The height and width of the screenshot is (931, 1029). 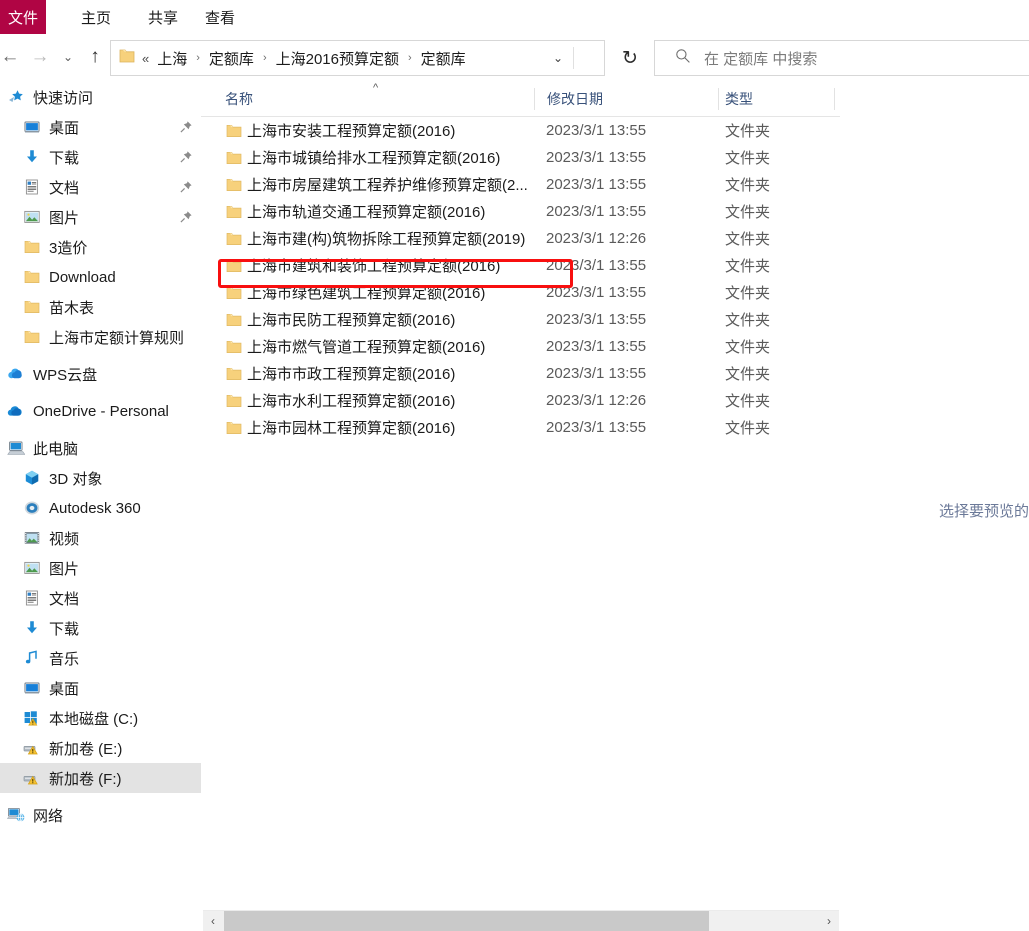 I want to click on sidebar-item-11: 此电脑, so click(x=100, y=448).